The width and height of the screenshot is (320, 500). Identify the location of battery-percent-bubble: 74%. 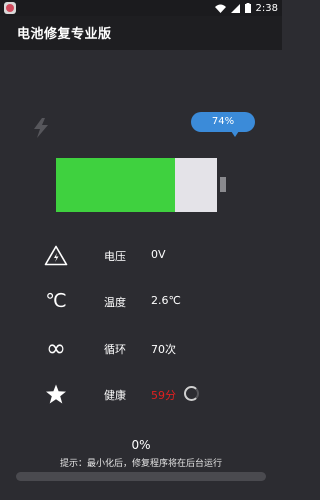
(223, 122).